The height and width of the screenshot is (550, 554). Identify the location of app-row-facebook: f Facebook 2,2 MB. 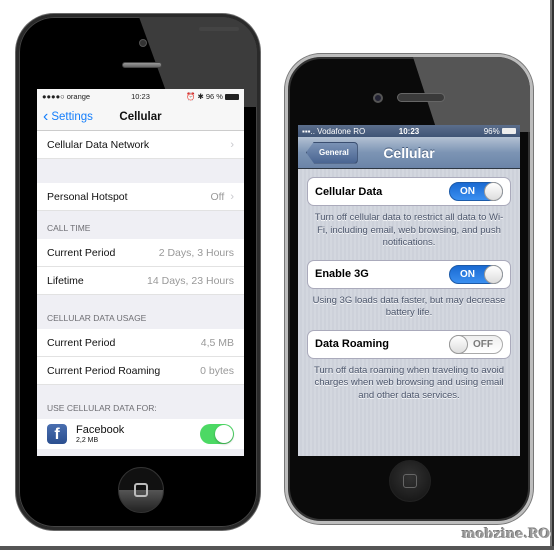
(140, 434).